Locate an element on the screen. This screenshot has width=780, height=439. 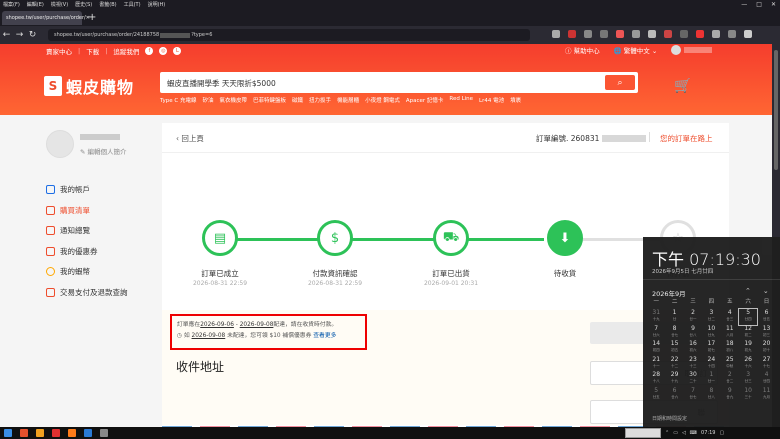
app-icon is located at coordinates (24, 433).